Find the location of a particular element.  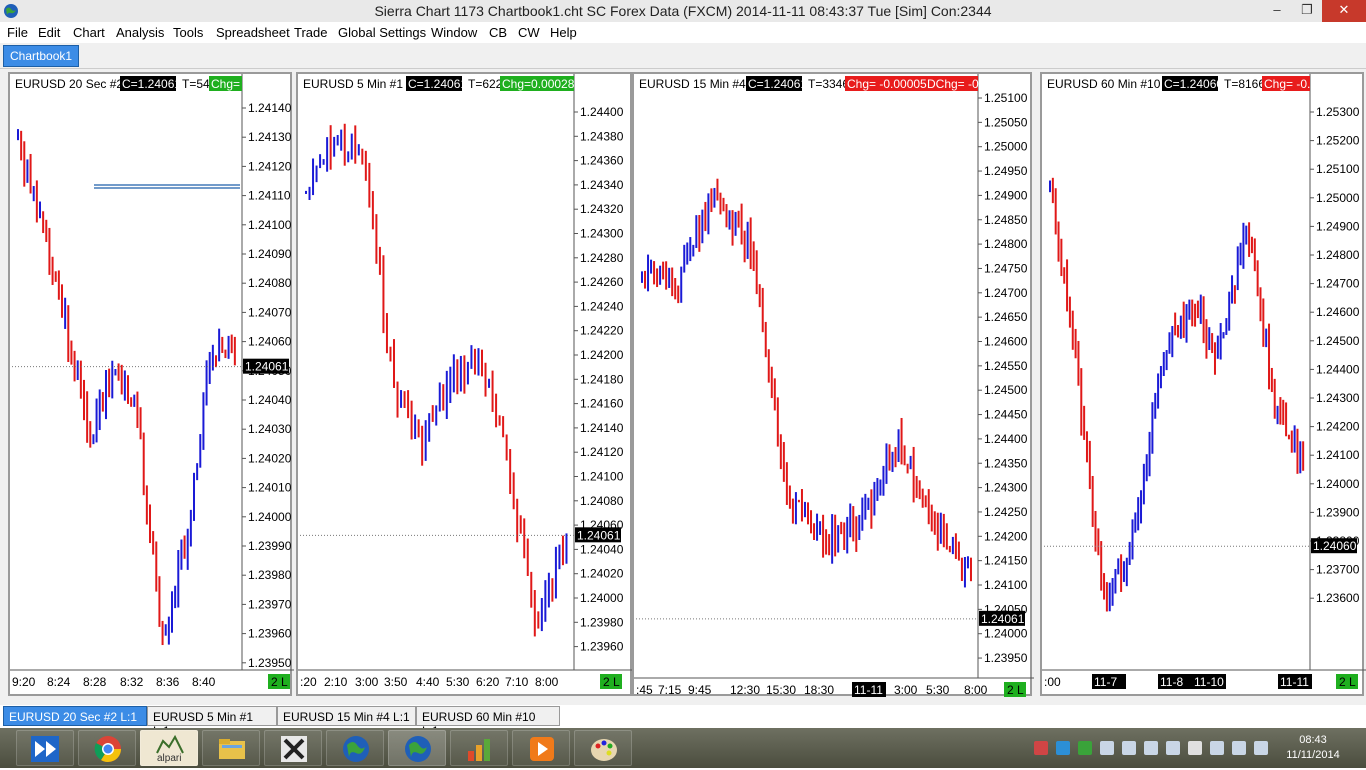

mute-tray-icon is located at coordinates (1195, 748).